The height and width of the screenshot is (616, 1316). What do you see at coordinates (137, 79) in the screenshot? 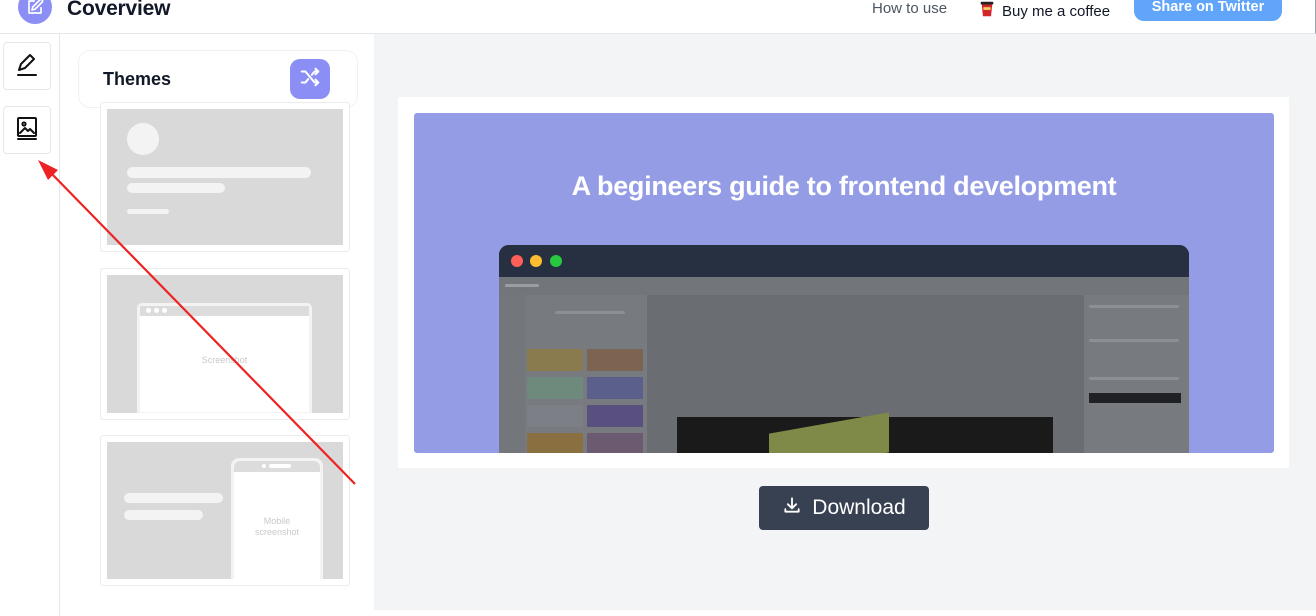
I see `themes-title: Themes` at bounding box center [137, 79].